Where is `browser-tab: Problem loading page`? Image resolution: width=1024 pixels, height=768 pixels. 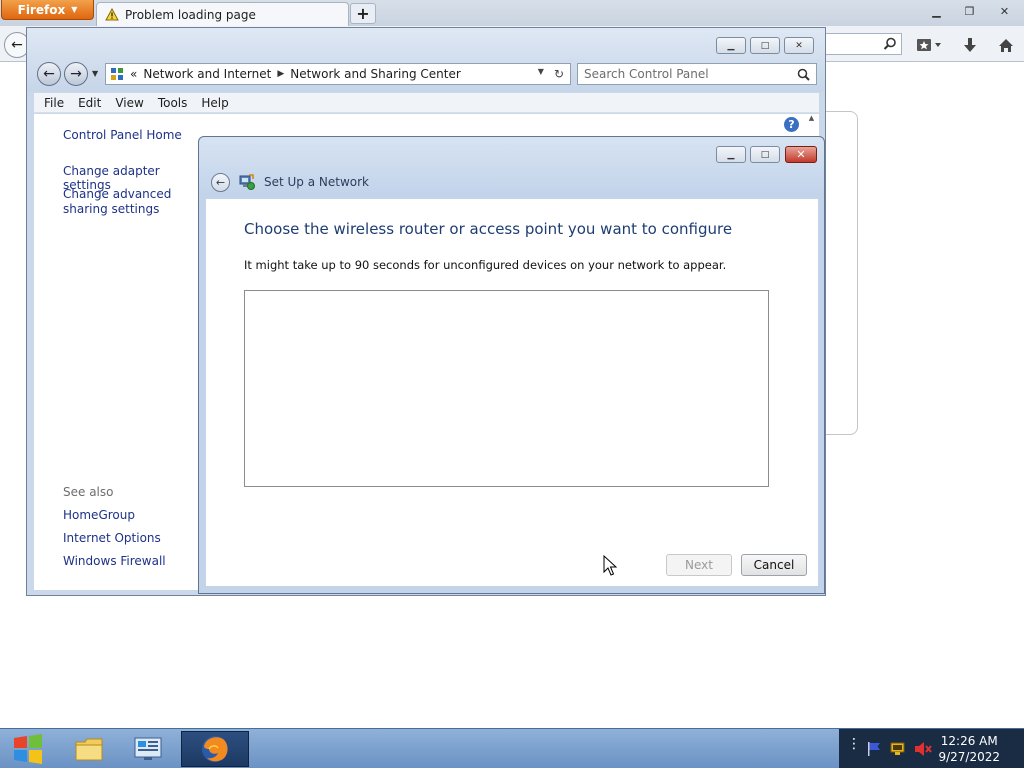
browser-tab: Problem loading page is located at coordinates (222, 14).